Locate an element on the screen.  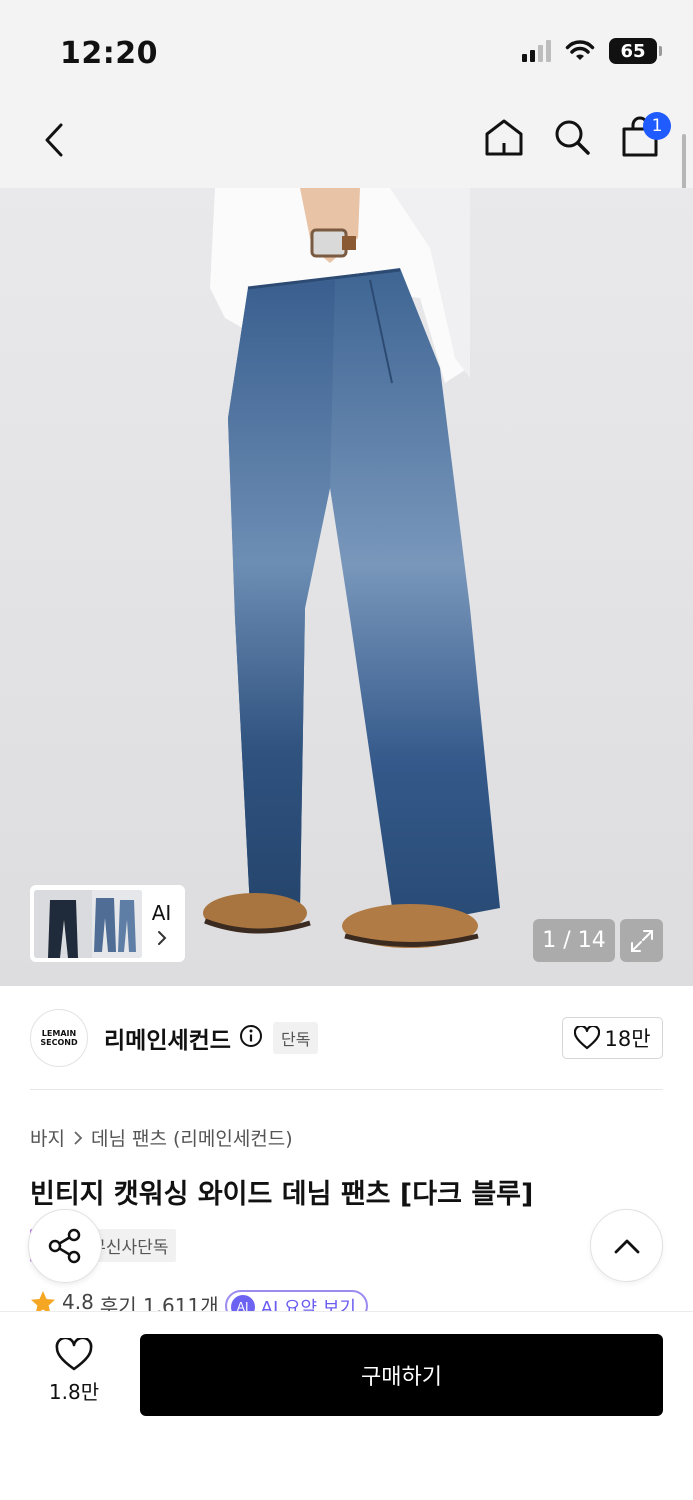
ai-label: AI is located at coordinates (161, 912).